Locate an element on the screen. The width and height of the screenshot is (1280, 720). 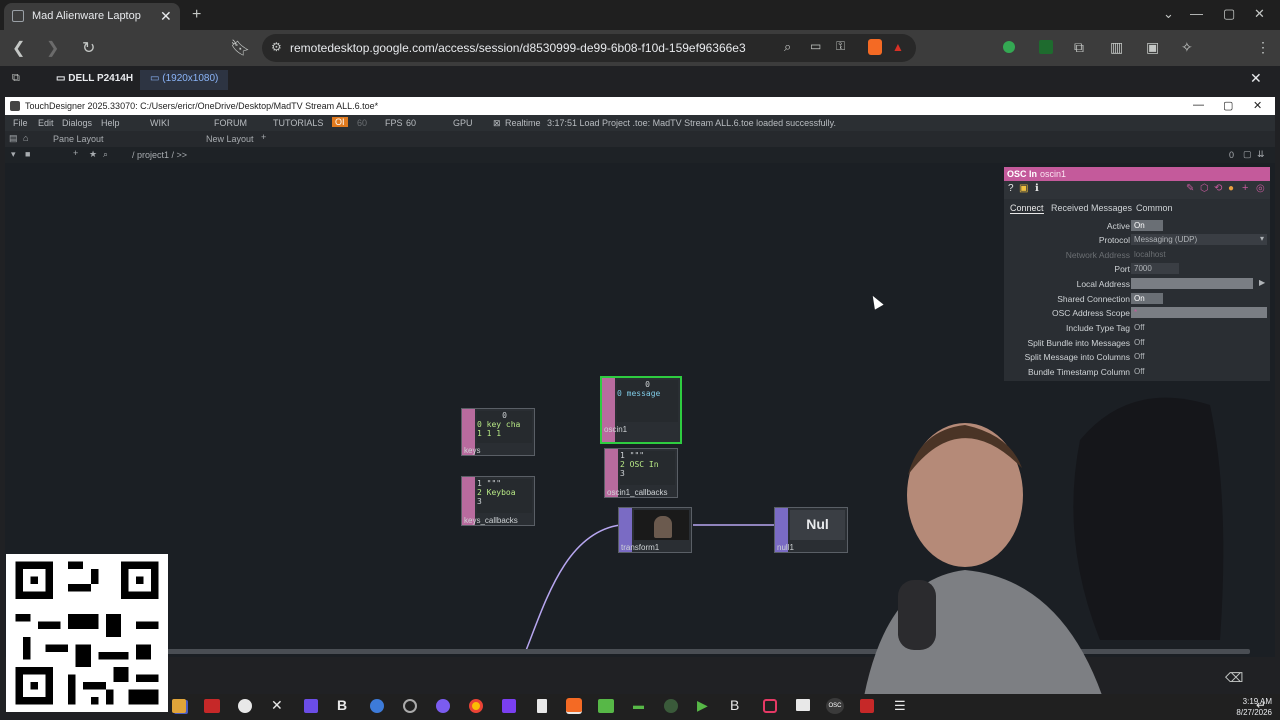
new-layout-label: New Layout is located at coordinates (230, 139).